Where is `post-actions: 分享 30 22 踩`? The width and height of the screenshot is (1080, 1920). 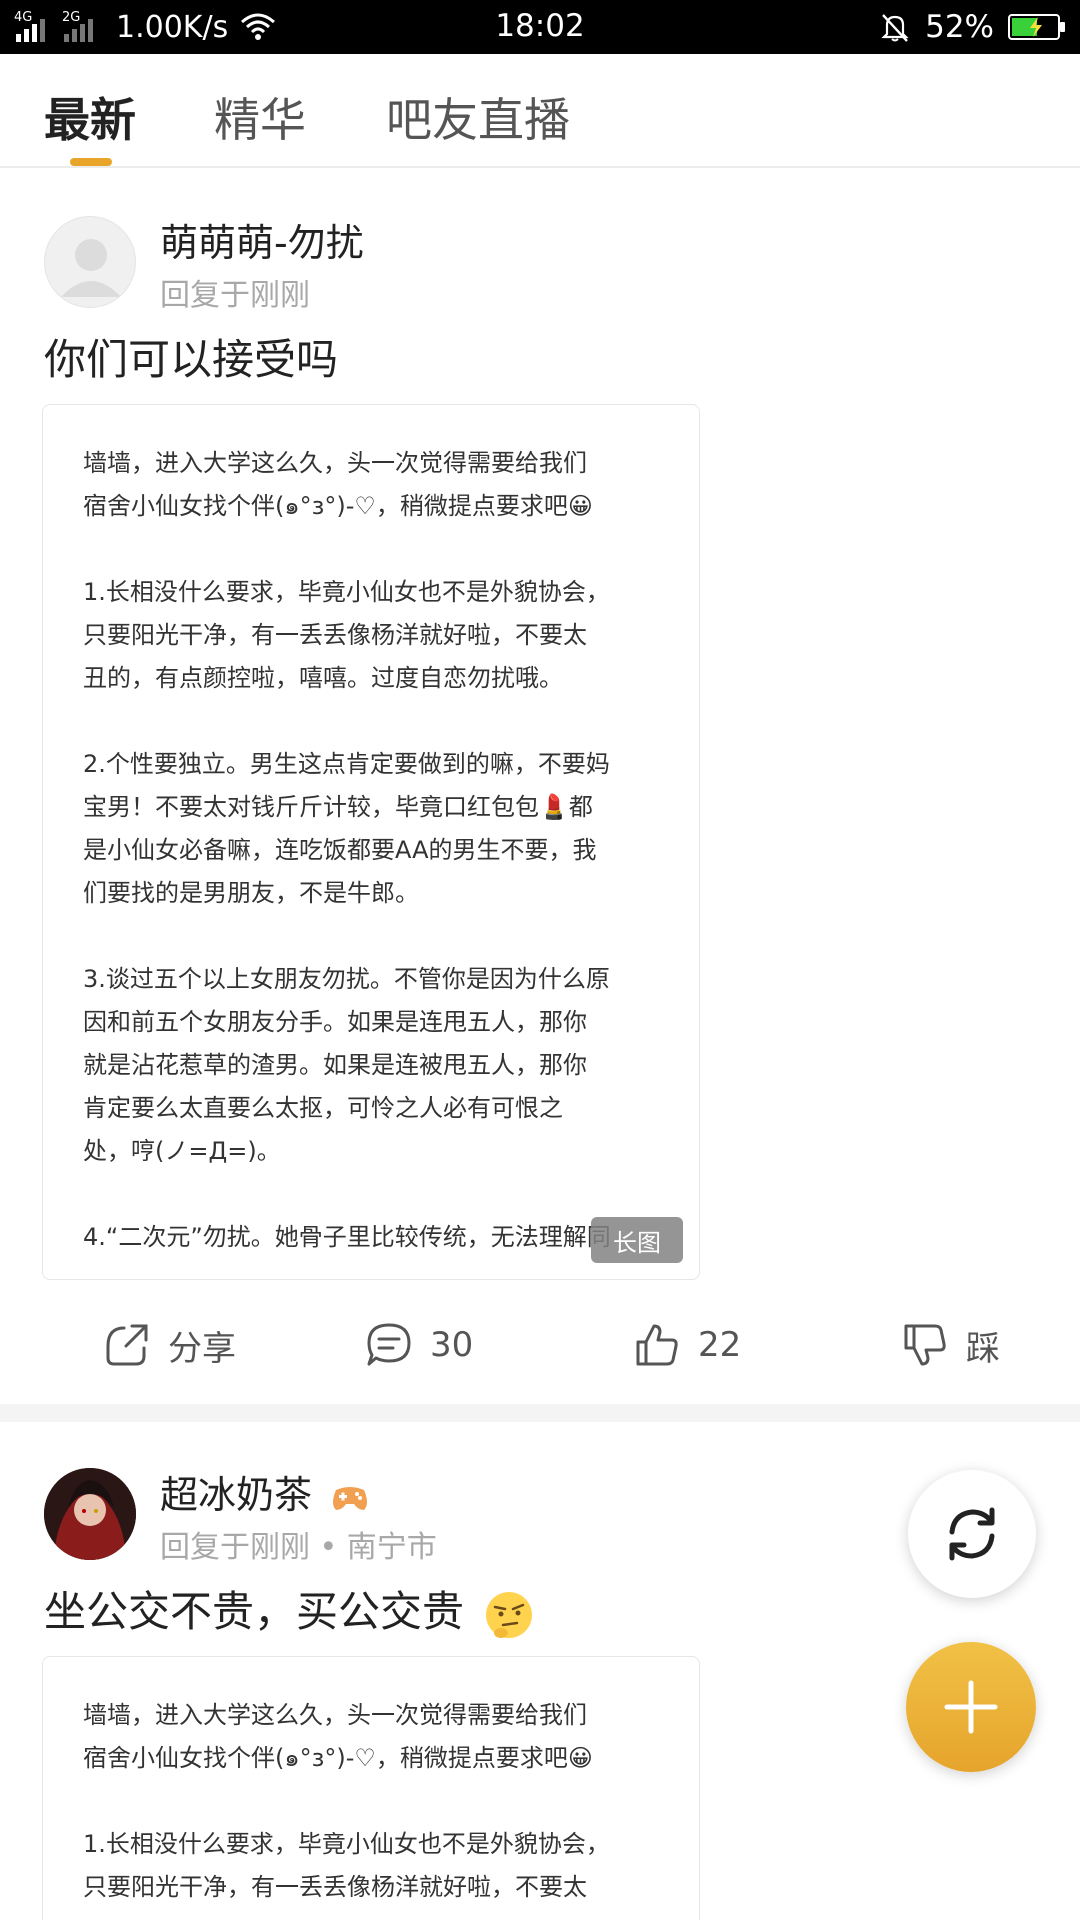 post-actions: 分享 30 22 踩 is located at coordinates (540, 1345).